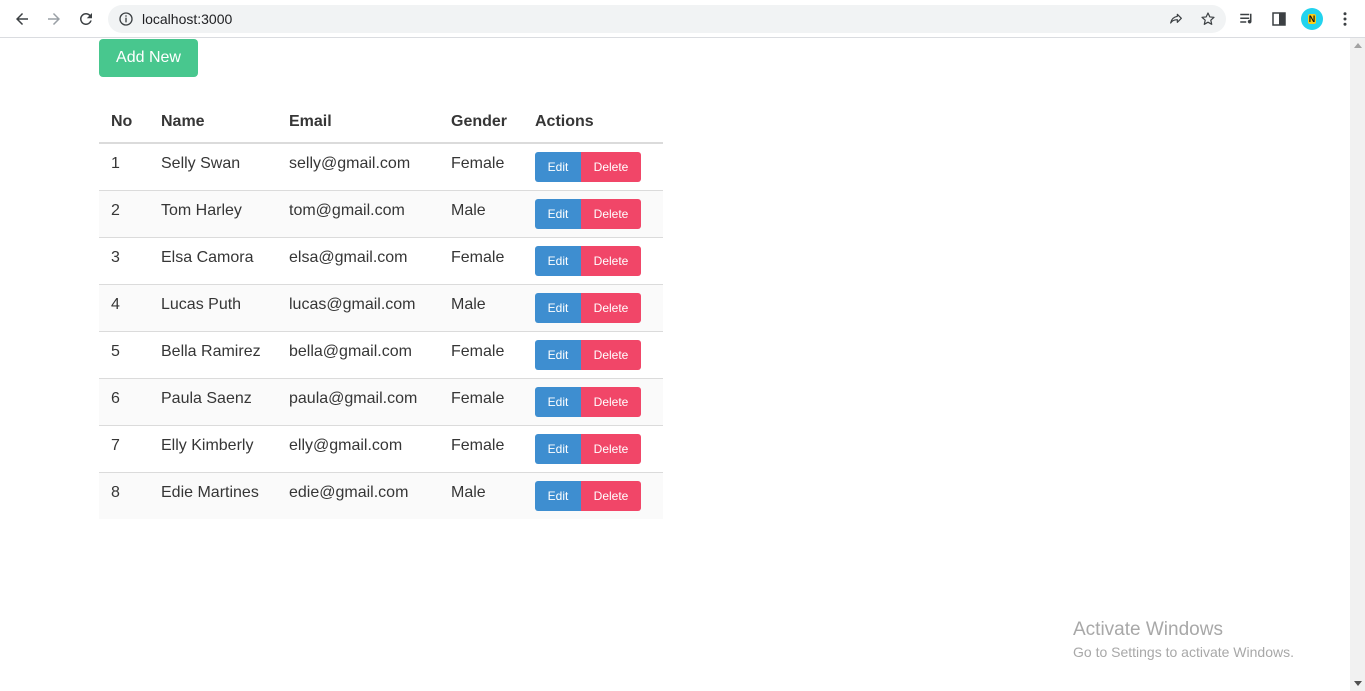 The width and height of the screenshot is (1365, 691). What do you see at coordinates (126, 19) in the screenshot?
I see `info-icon` at bounding box center [126, 19].